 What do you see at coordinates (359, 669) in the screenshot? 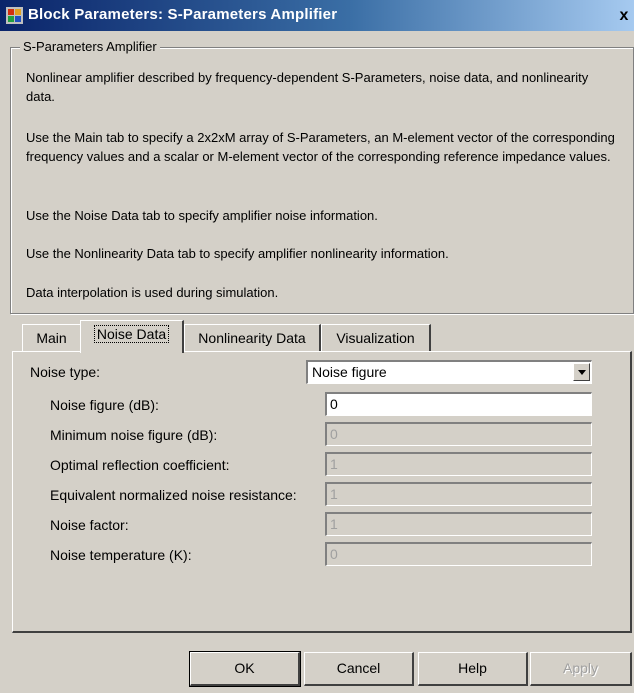
I see `cancel-button: Cancel` at bounding box center [359, 669].